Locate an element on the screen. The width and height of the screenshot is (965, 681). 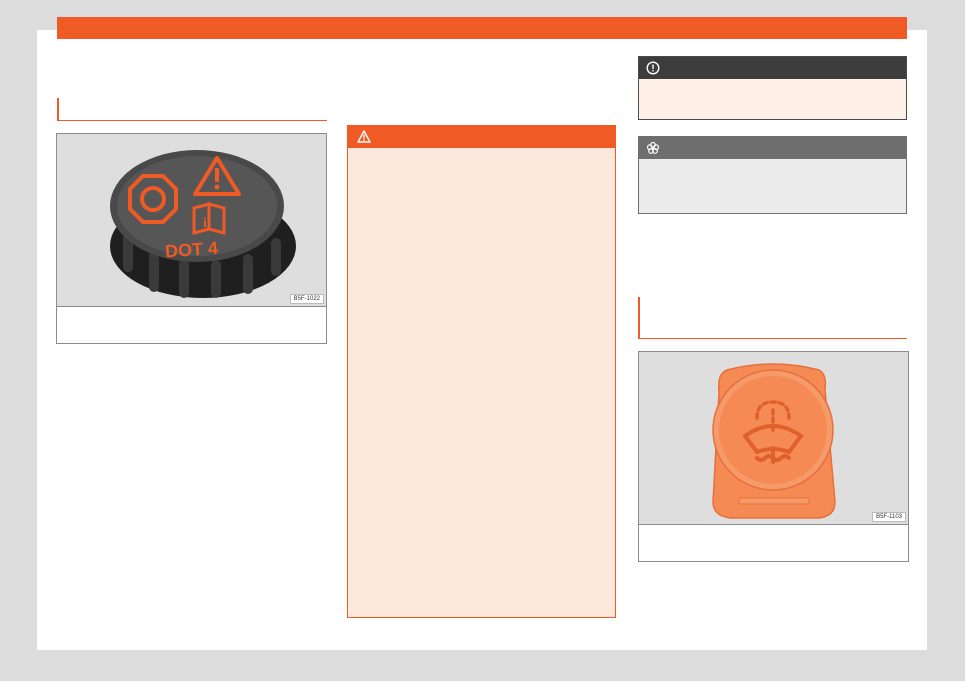
caution-note is located at coordinates (772, 88).